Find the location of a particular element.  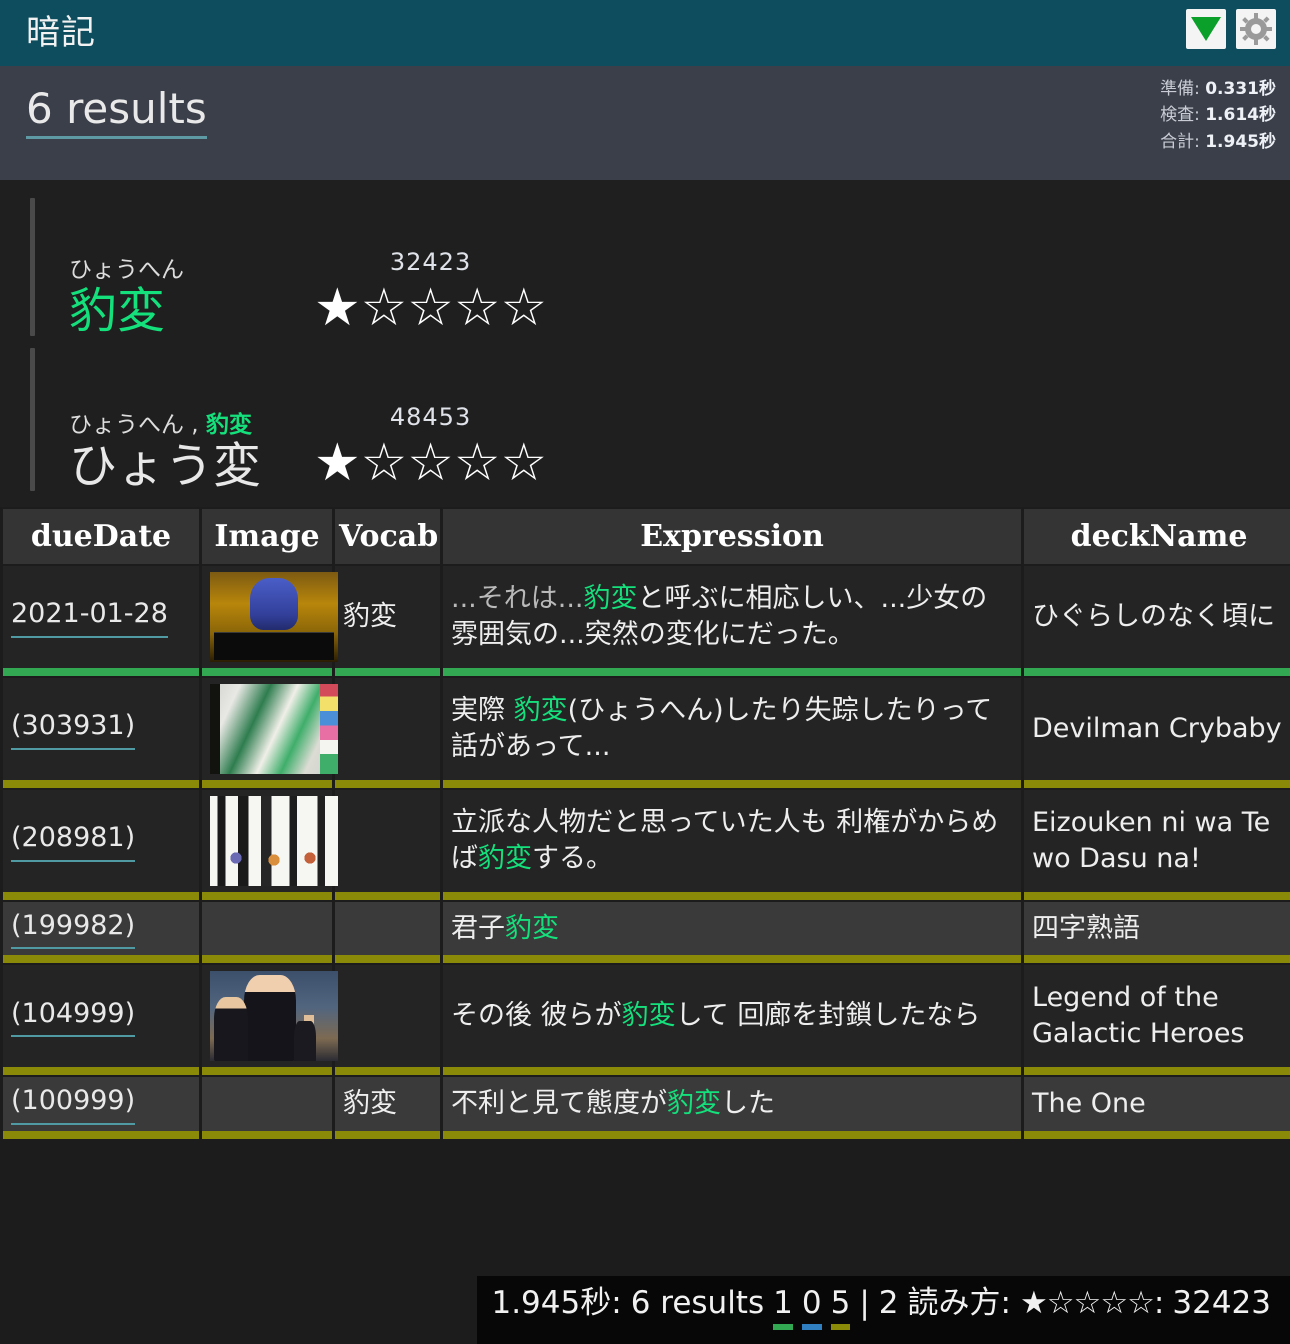

cell-expression: 立派な人物だと思っていた人も 利権がからめば豹変する。 is located at coordinates (732, 845).